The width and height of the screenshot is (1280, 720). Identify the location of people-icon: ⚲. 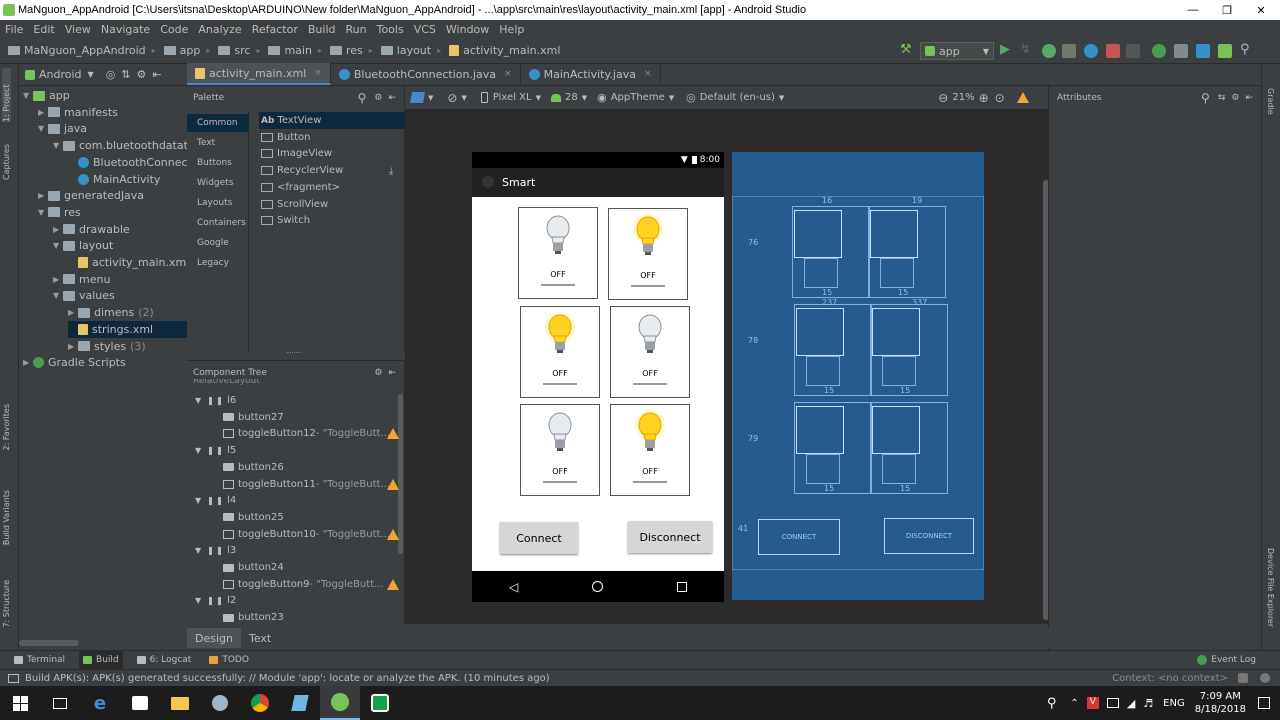
(1052, 703).